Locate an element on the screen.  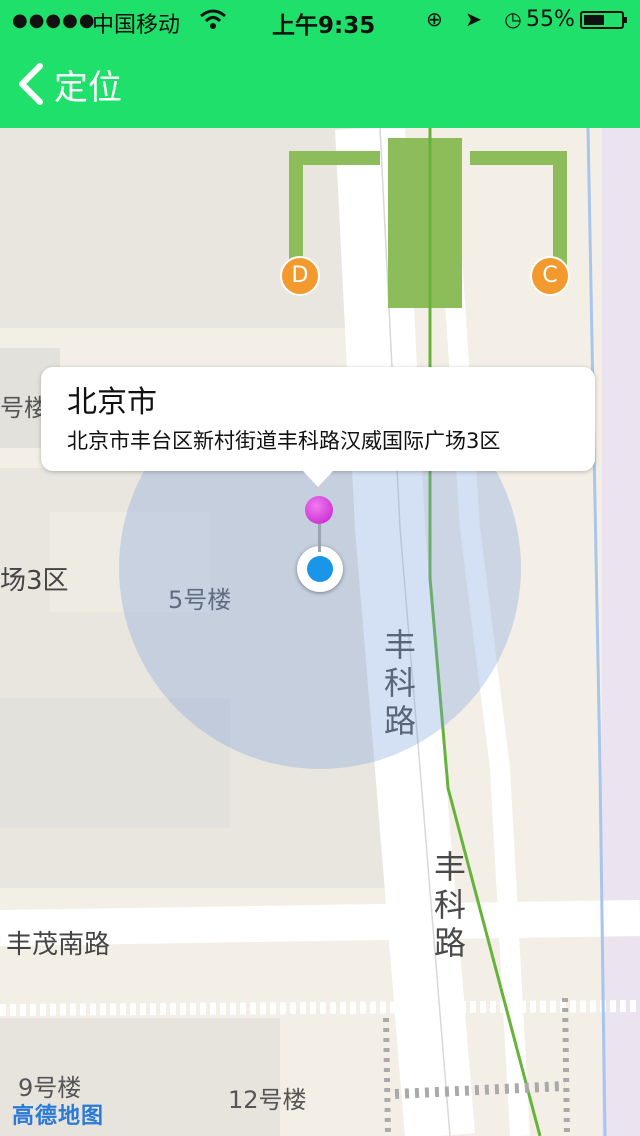
road-label-fengke-lower: 丰科路 is located at coordinates (449, 905).